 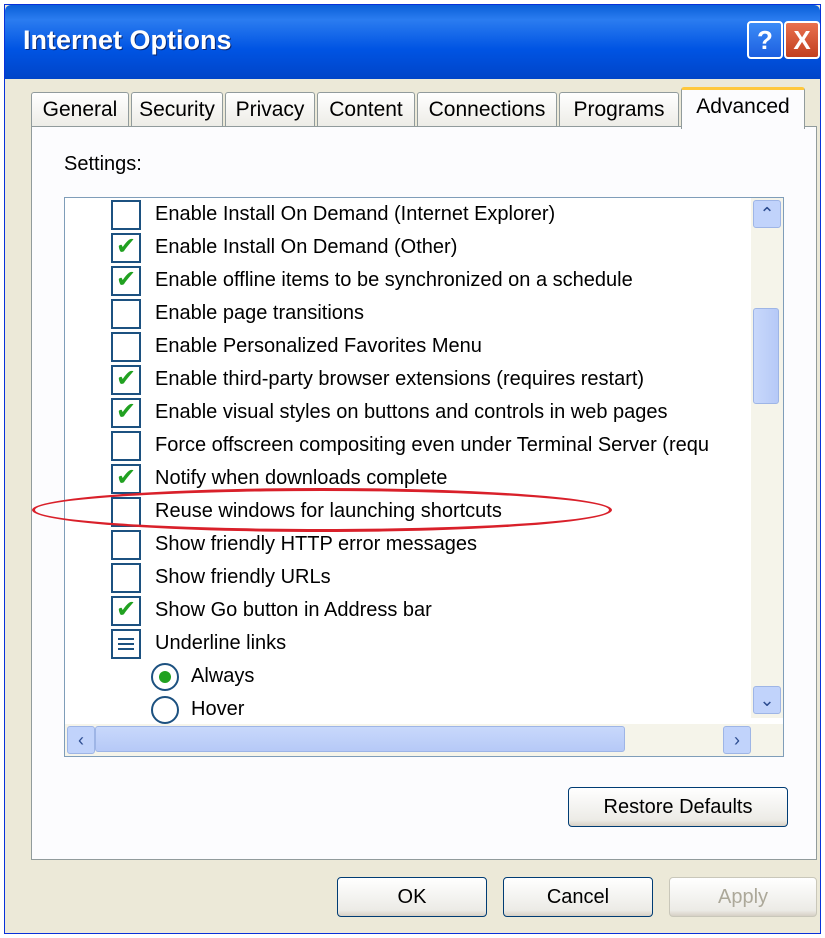 I want to click on tab-connections: Connections, so click(x=487, y=110).